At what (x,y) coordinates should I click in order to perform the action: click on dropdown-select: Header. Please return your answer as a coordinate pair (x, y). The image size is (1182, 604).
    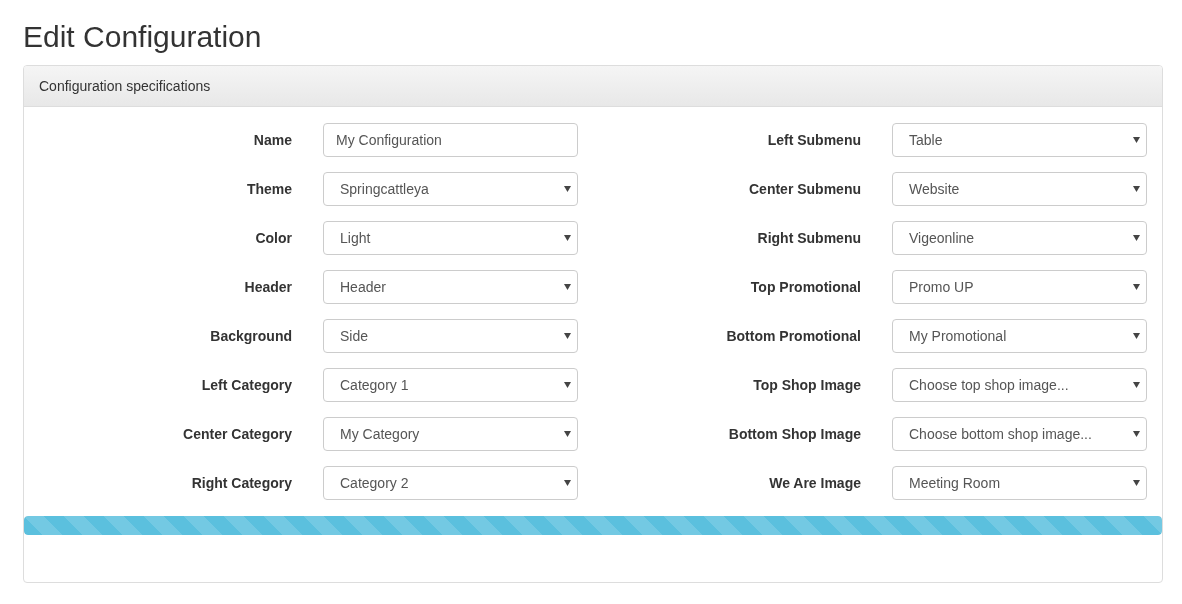
    Looking at the image, I should click on (450, 287).